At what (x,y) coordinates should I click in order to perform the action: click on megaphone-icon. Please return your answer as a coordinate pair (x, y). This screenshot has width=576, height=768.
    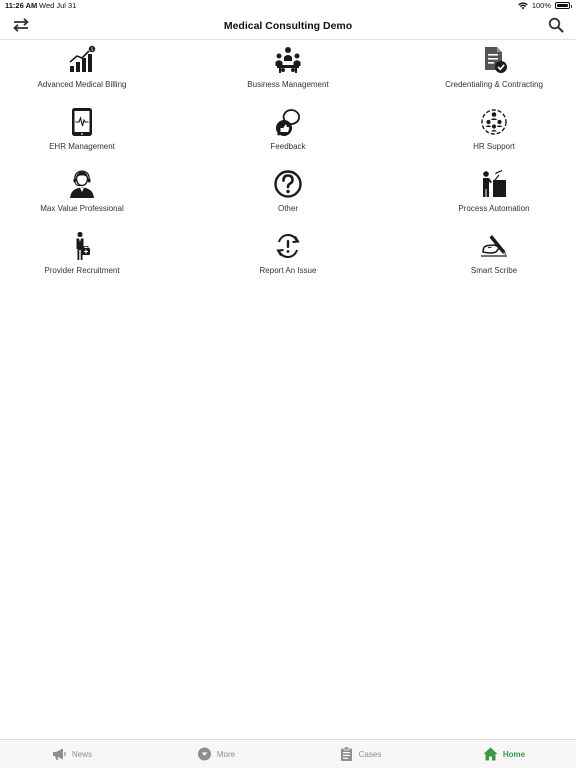
    Looking at the image, I should click on (59, 754).